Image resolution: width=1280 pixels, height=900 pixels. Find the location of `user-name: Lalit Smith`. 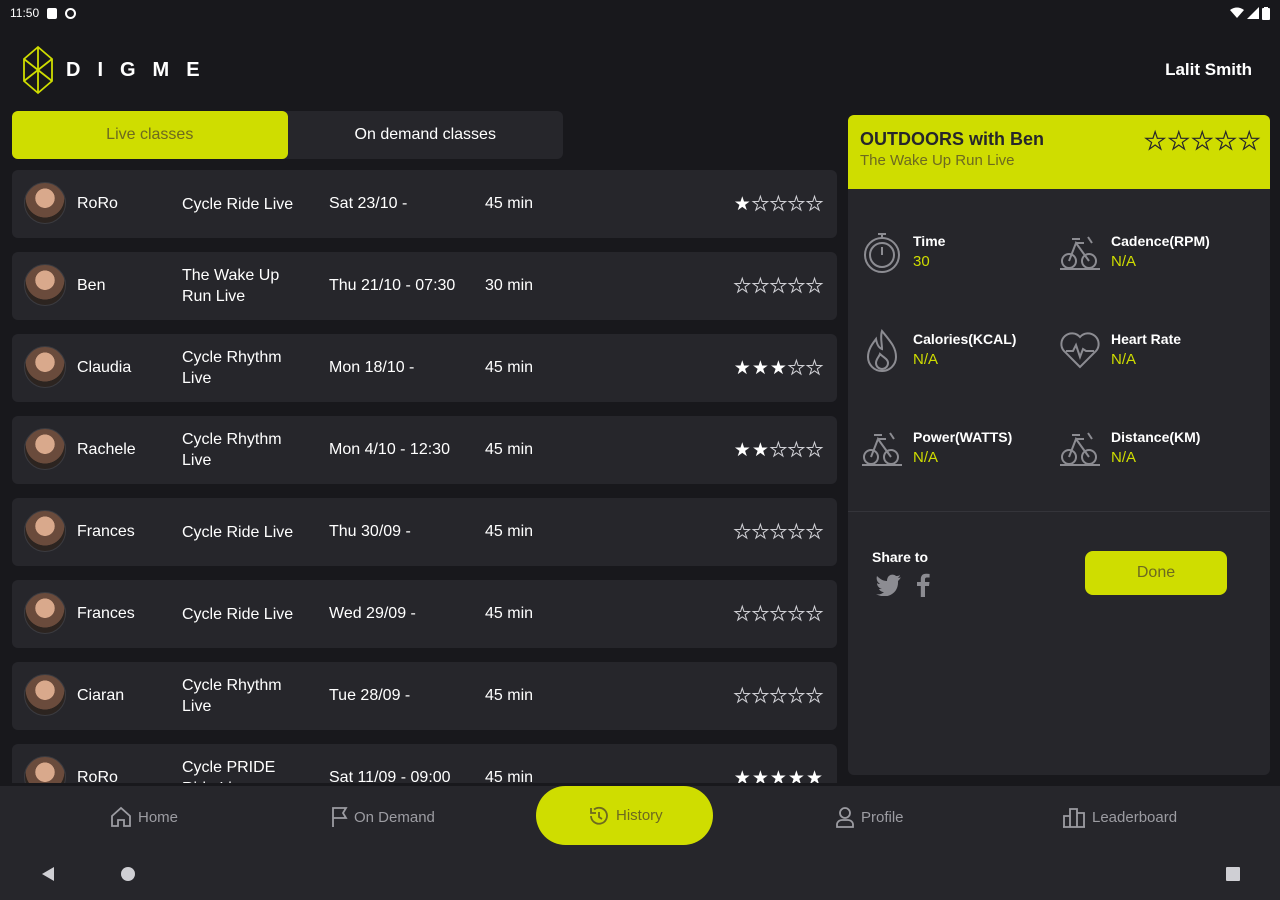

user-name: Lalit Smith is located at coordinates (1208, 70).